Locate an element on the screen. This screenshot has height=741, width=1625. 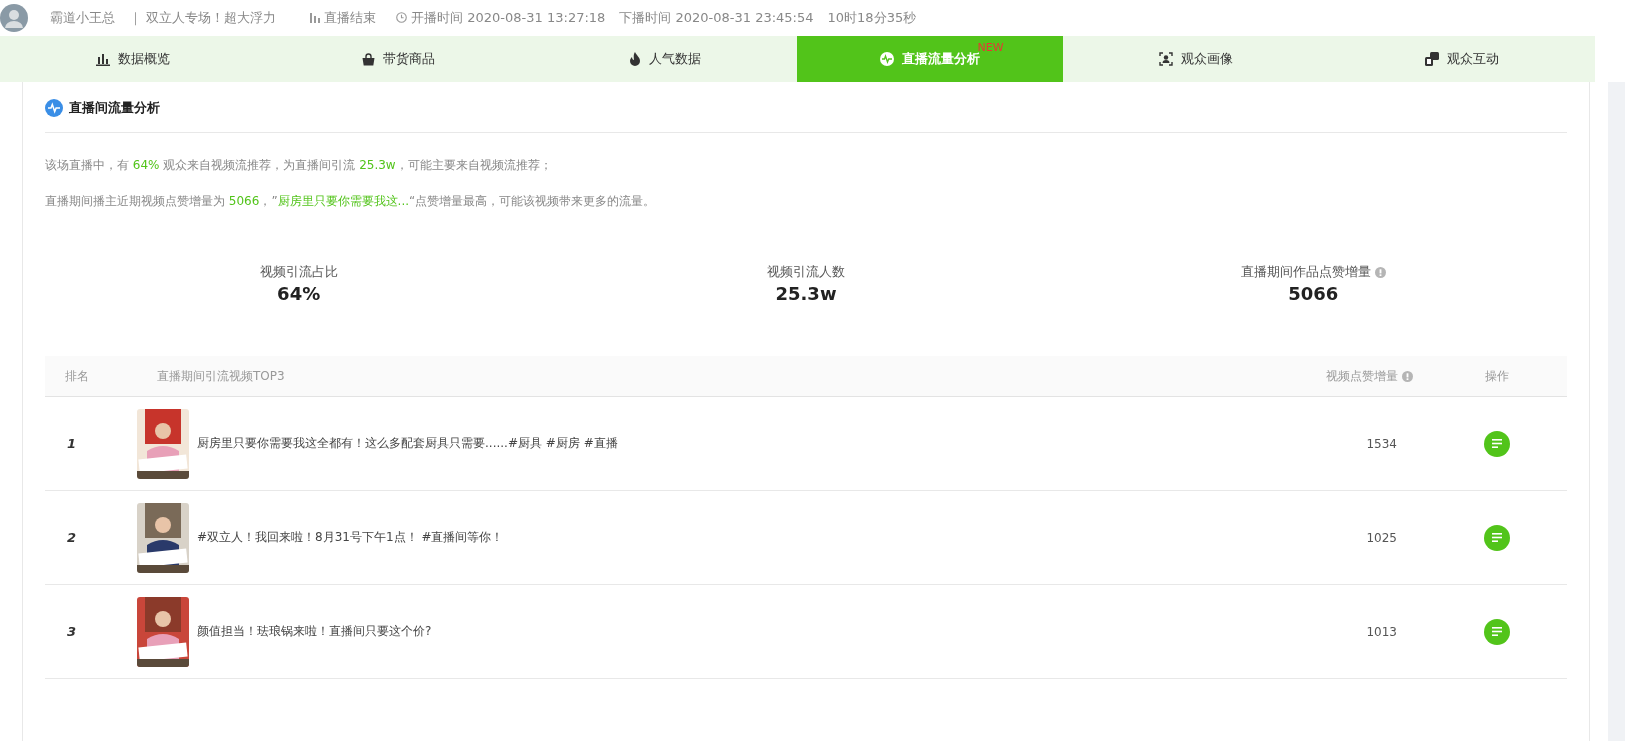
clock-icon is located at coordinates (402, 17).